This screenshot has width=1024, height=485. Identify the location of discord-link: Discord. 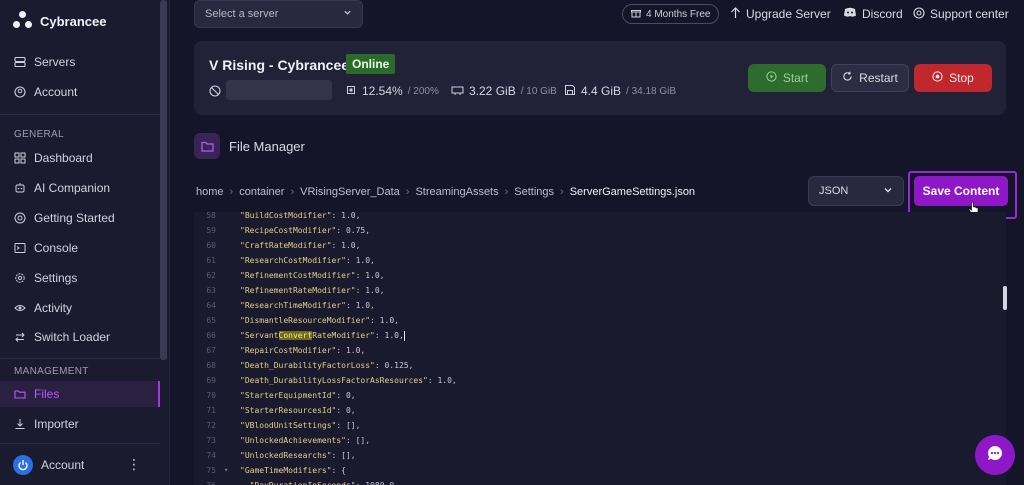
(873, 14).